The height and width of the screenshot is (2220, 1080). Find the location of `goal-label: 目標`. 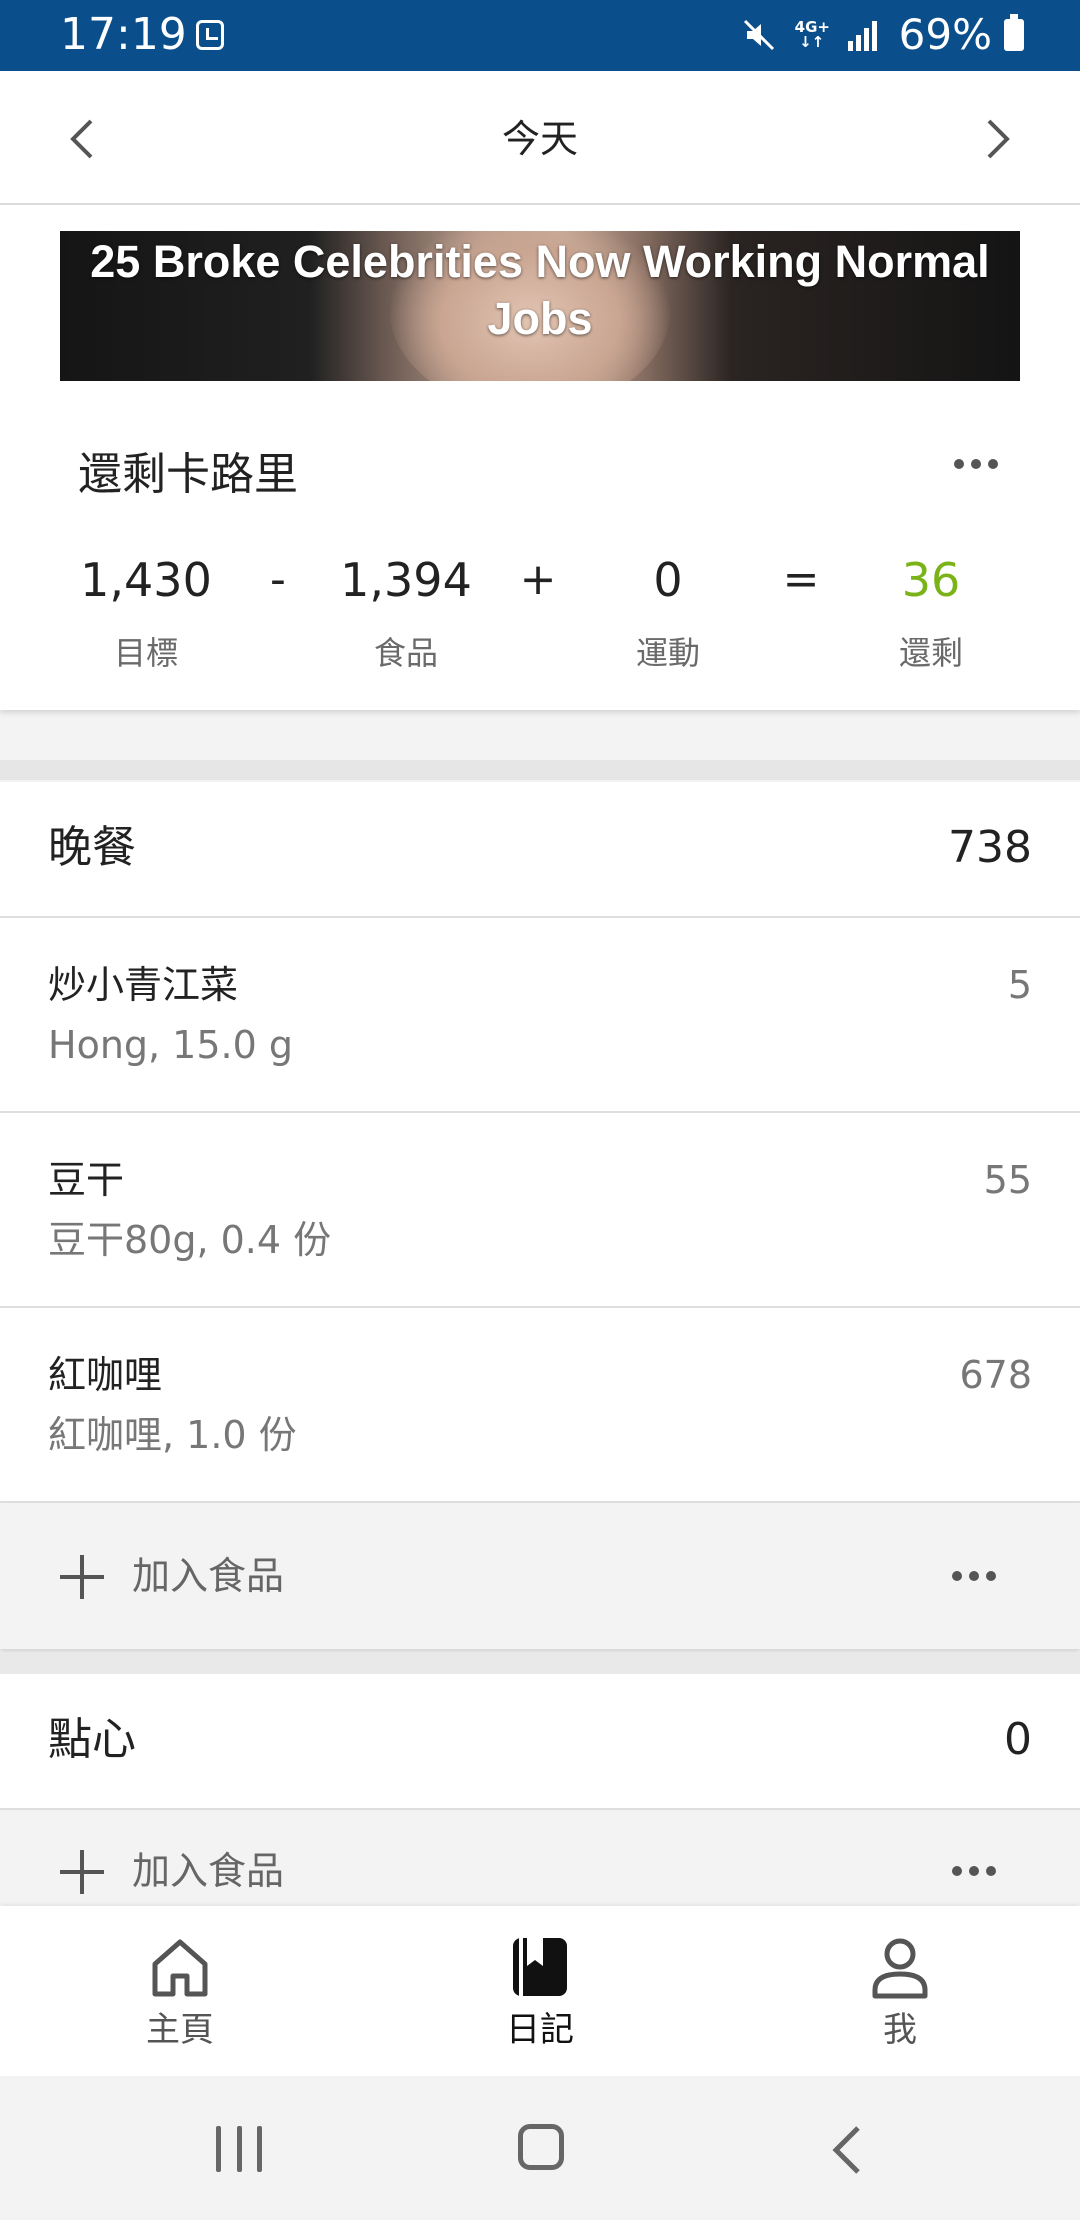

goal-label: 目標 is located at coordinates (145, 653).